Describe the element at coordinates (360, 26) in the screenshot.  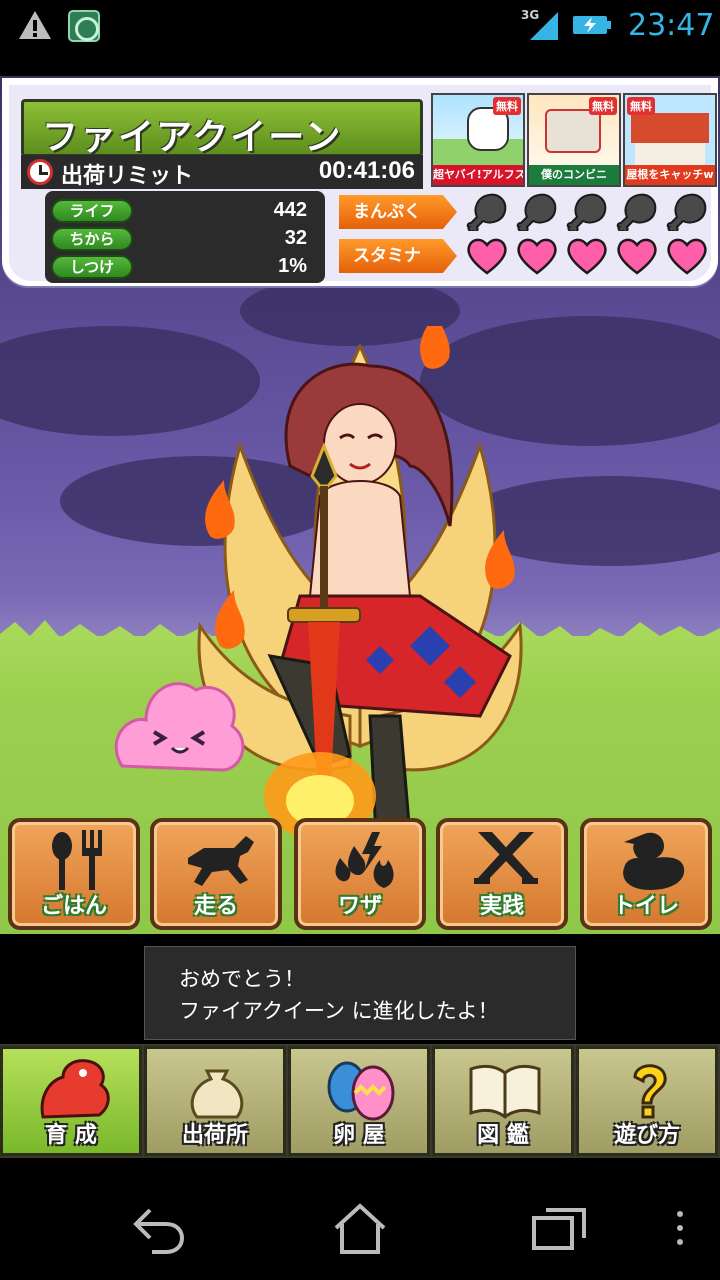
I see `status-bar: 3G 23:47` at that location.